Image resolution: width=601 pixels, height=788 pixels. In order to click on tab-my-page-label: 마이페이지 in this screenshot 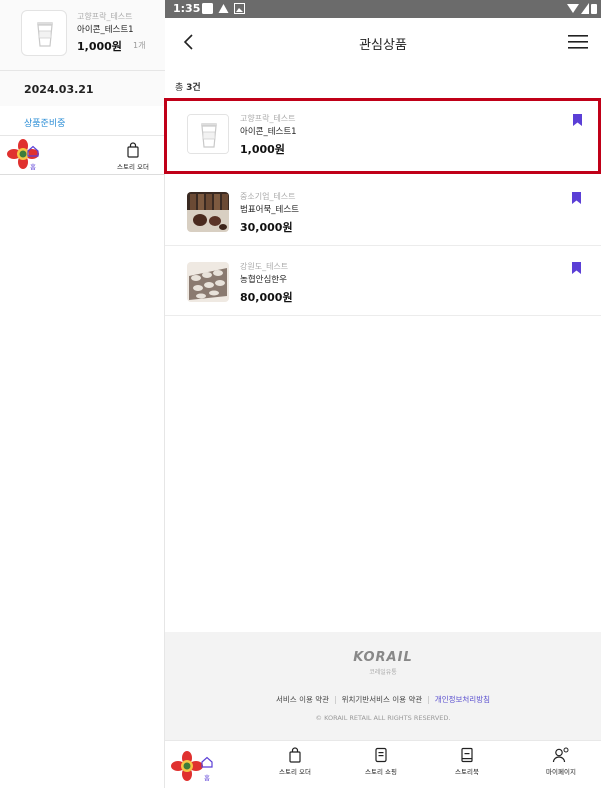, I will do `click(561, 772)`.